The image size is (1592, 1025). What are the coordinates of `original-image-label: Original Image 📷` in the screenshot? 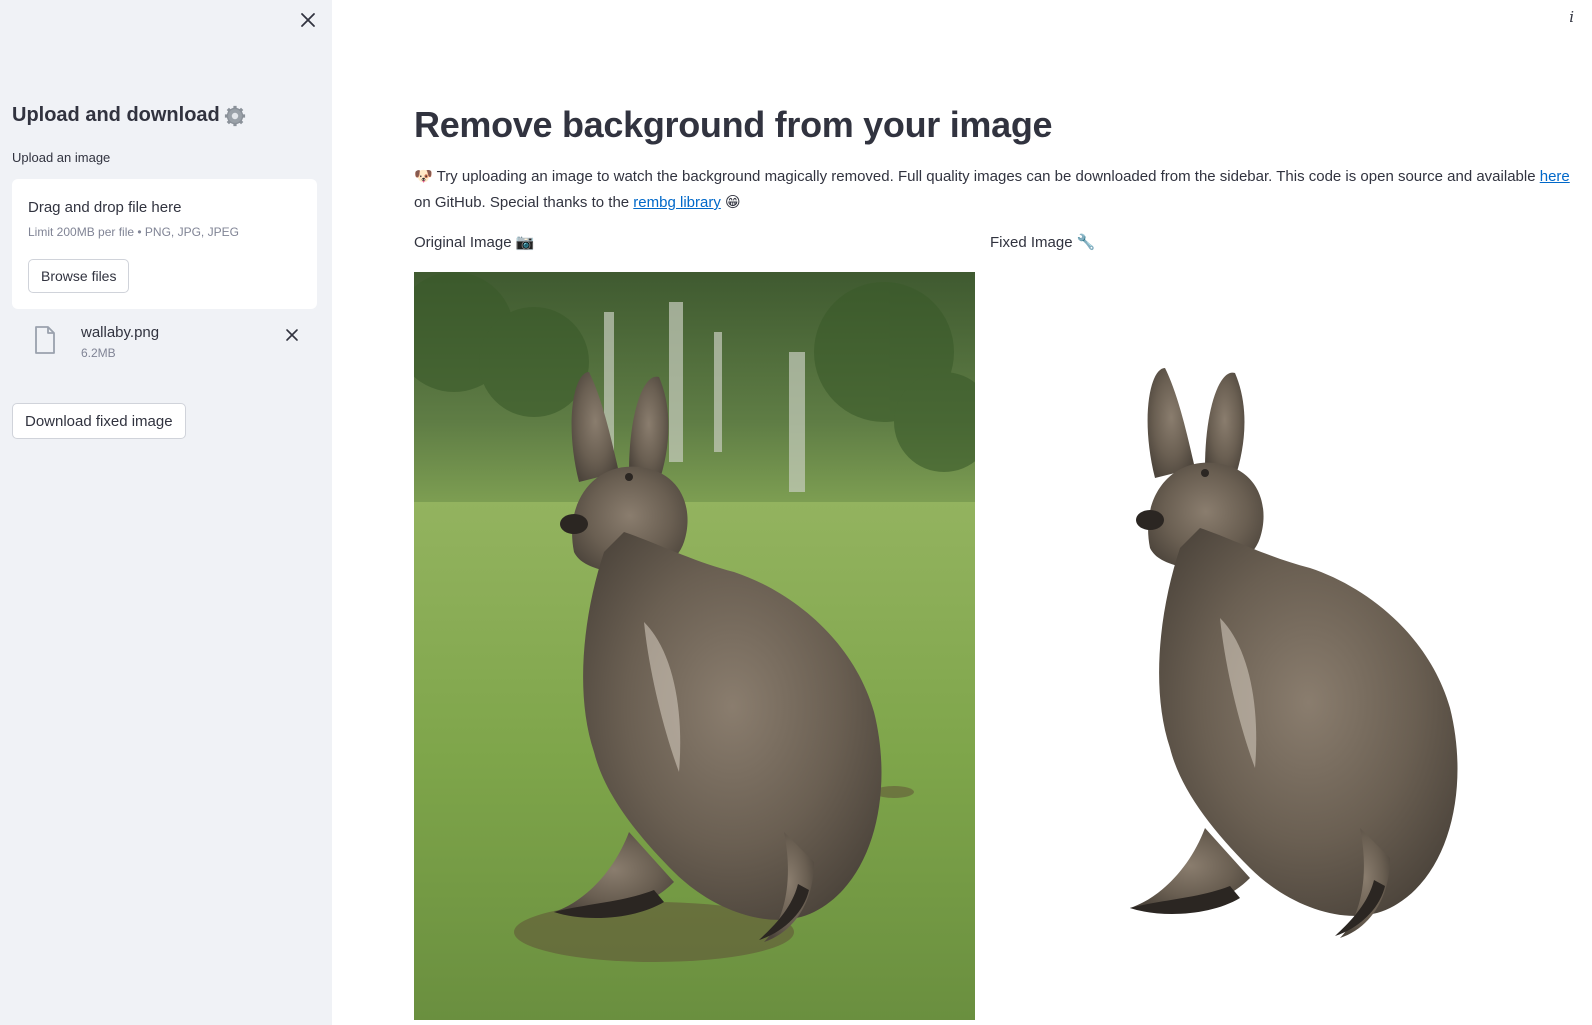 It's located at (474, 242).